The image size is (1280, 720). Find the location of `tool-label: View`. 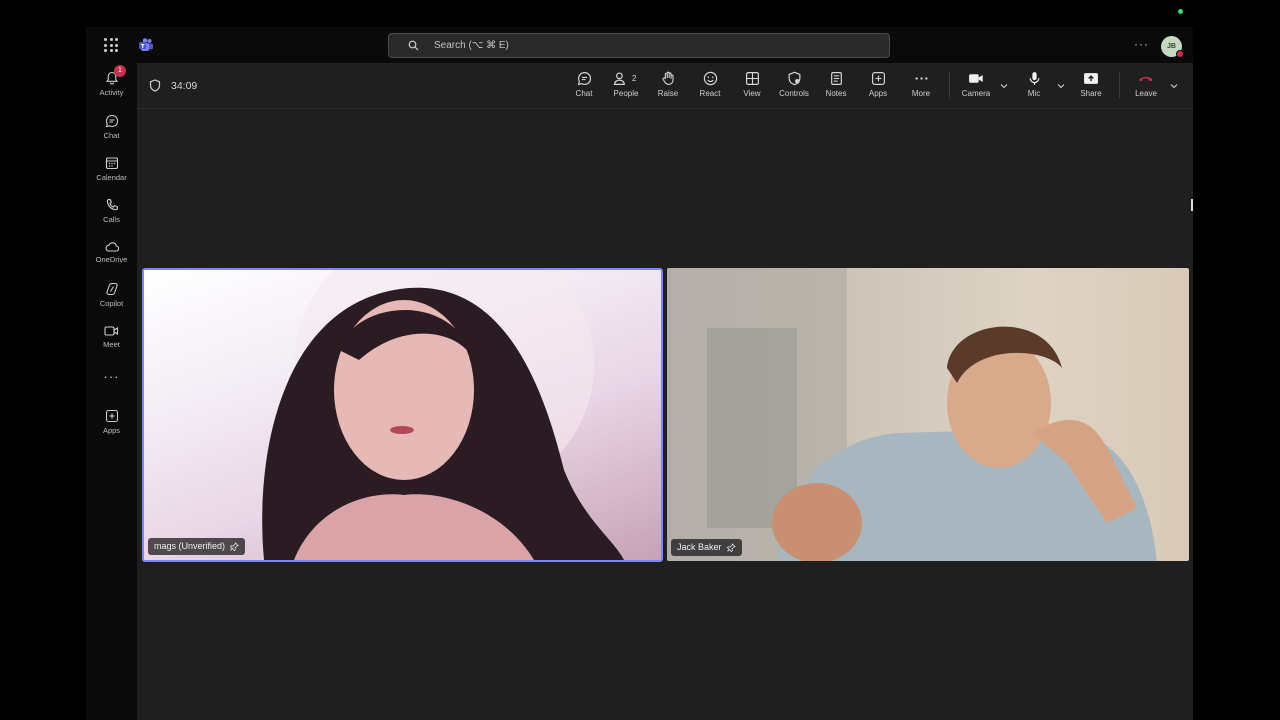

tool-label: View is located at coordinates (752, 93).